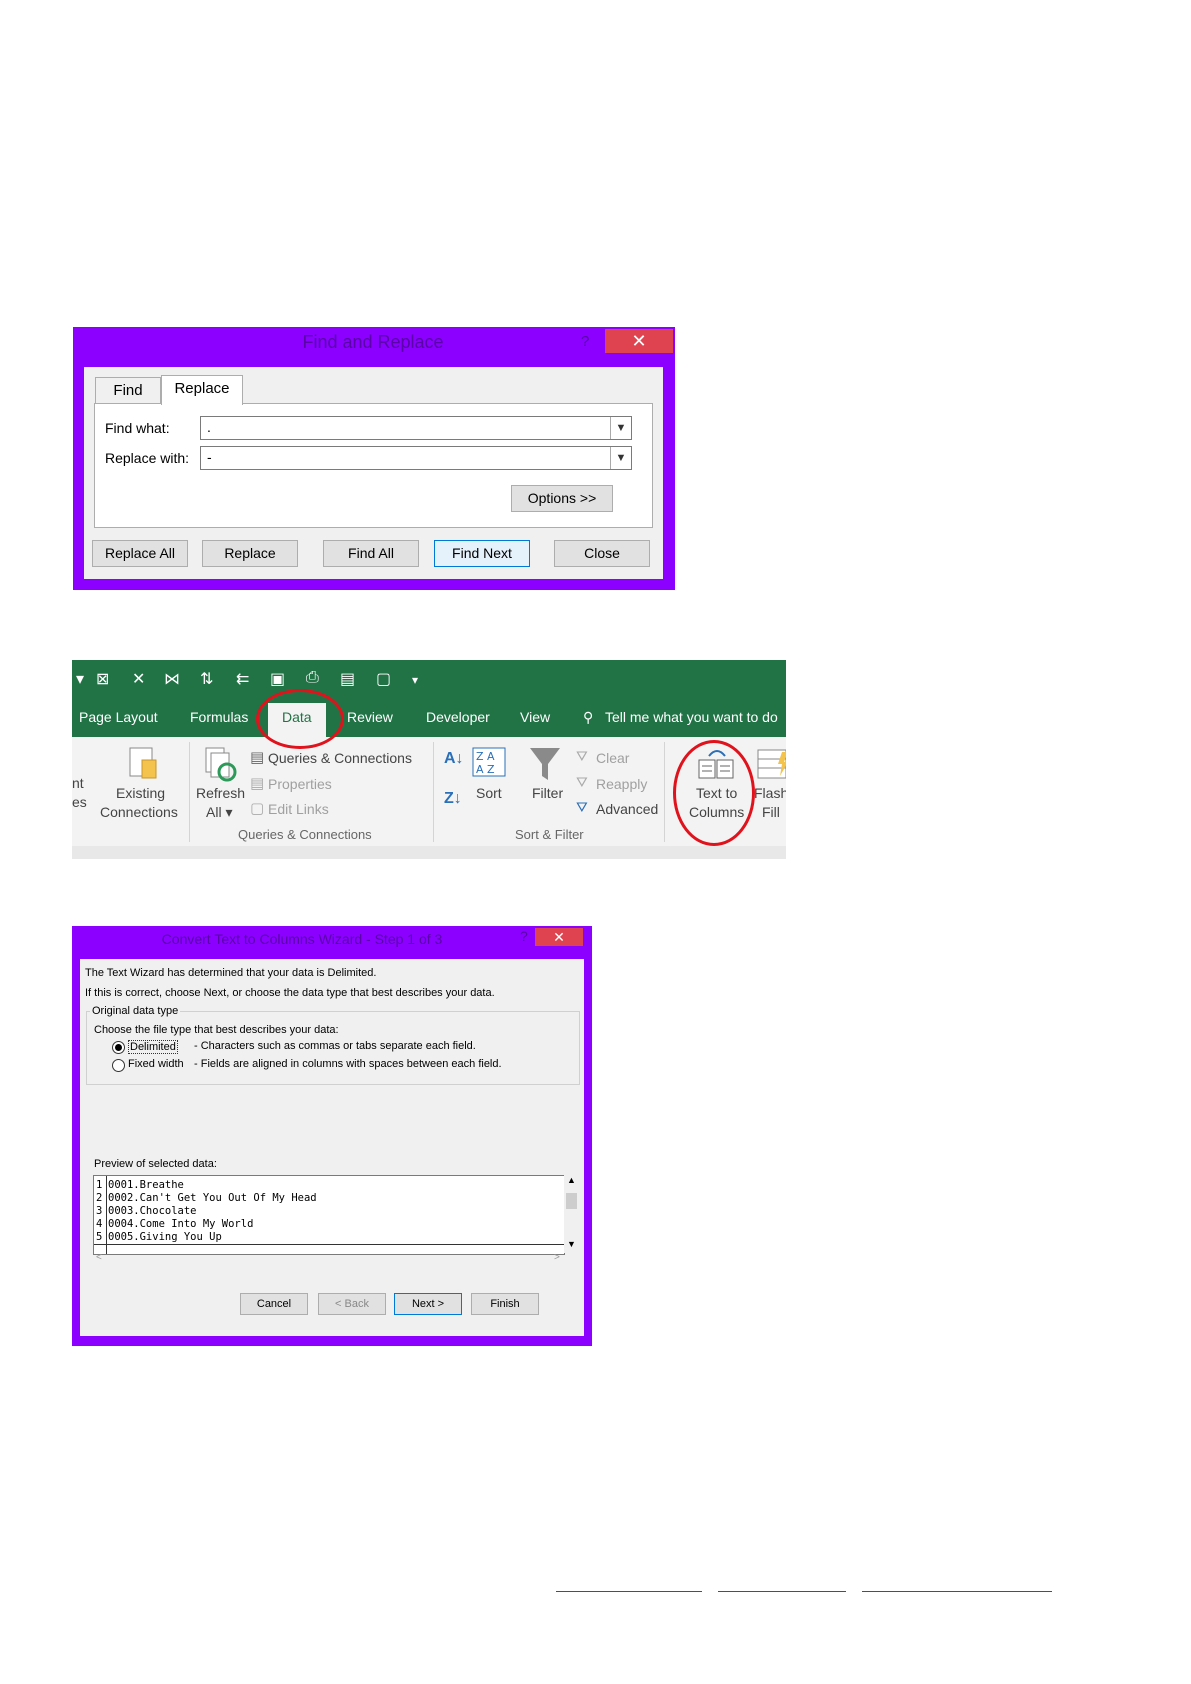 This screenshot has height=1684, width=1191. I want to click on chevron-left-icon: <, so click(99, 1257).